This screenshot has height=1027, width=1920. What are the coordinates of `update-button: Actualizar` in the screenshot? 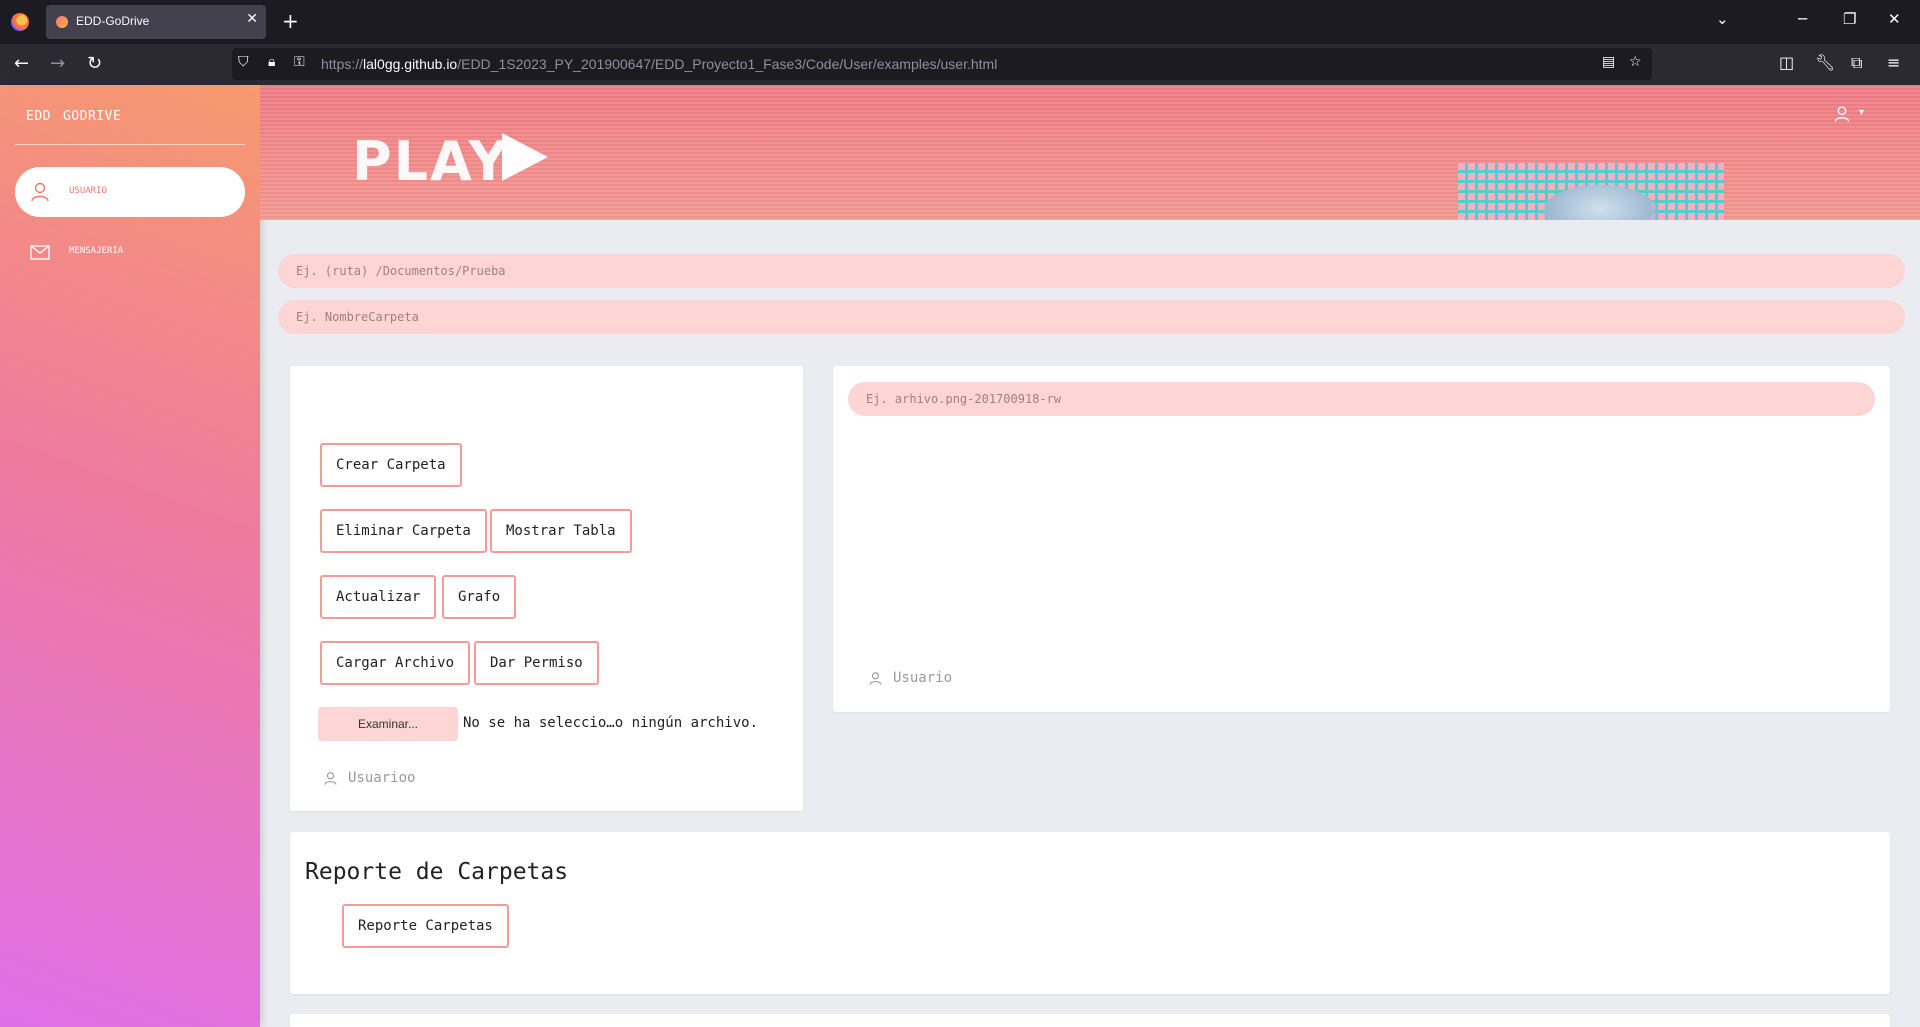 It's located at (378, 597).